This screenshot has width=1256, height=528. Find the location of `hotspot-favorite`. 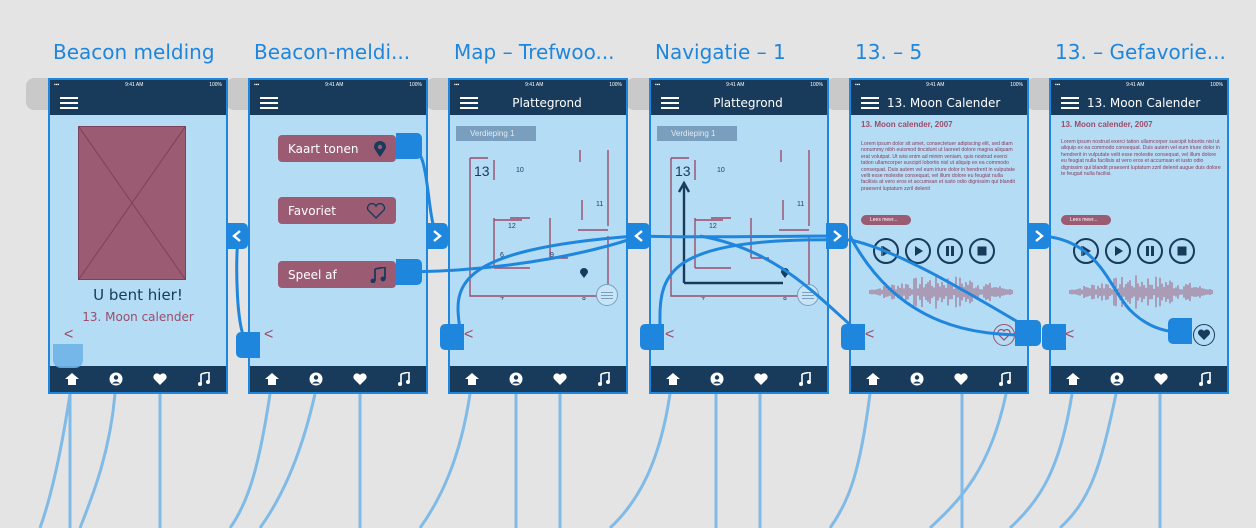

hotspot-favorite is located at coordinates (1028, 333).